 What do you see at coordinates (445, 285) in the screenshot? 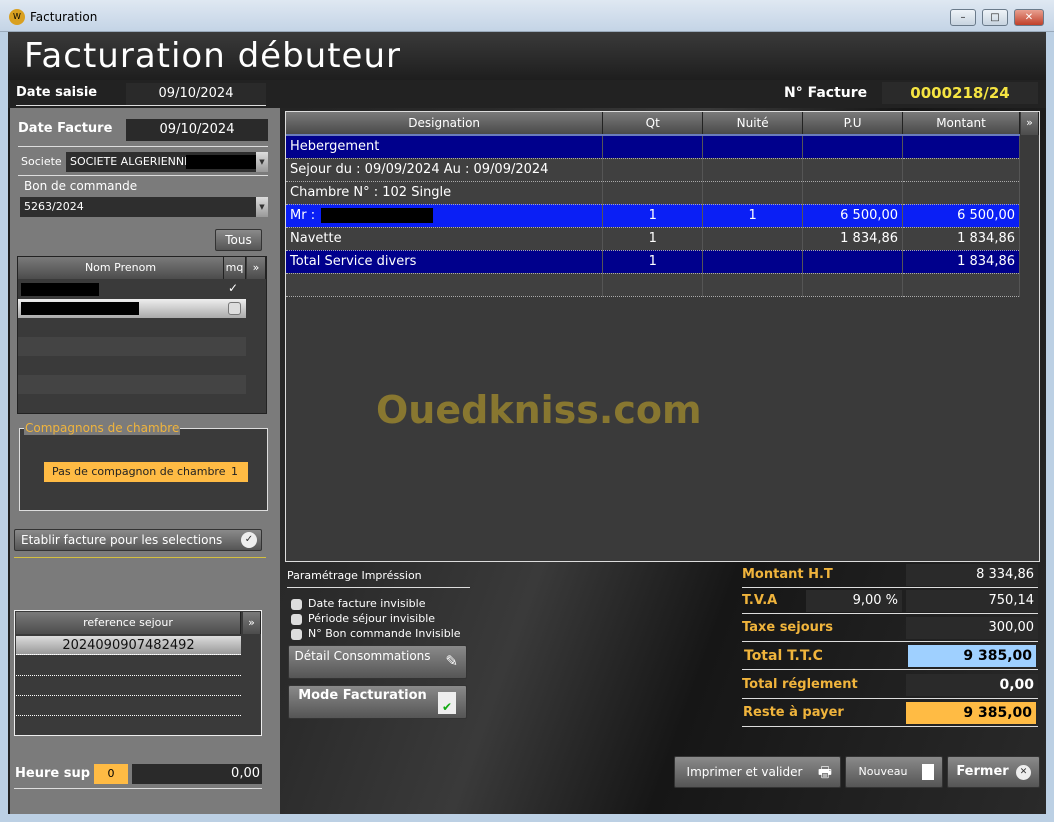
I see `cell-designation` at bounding box center [445, 285].